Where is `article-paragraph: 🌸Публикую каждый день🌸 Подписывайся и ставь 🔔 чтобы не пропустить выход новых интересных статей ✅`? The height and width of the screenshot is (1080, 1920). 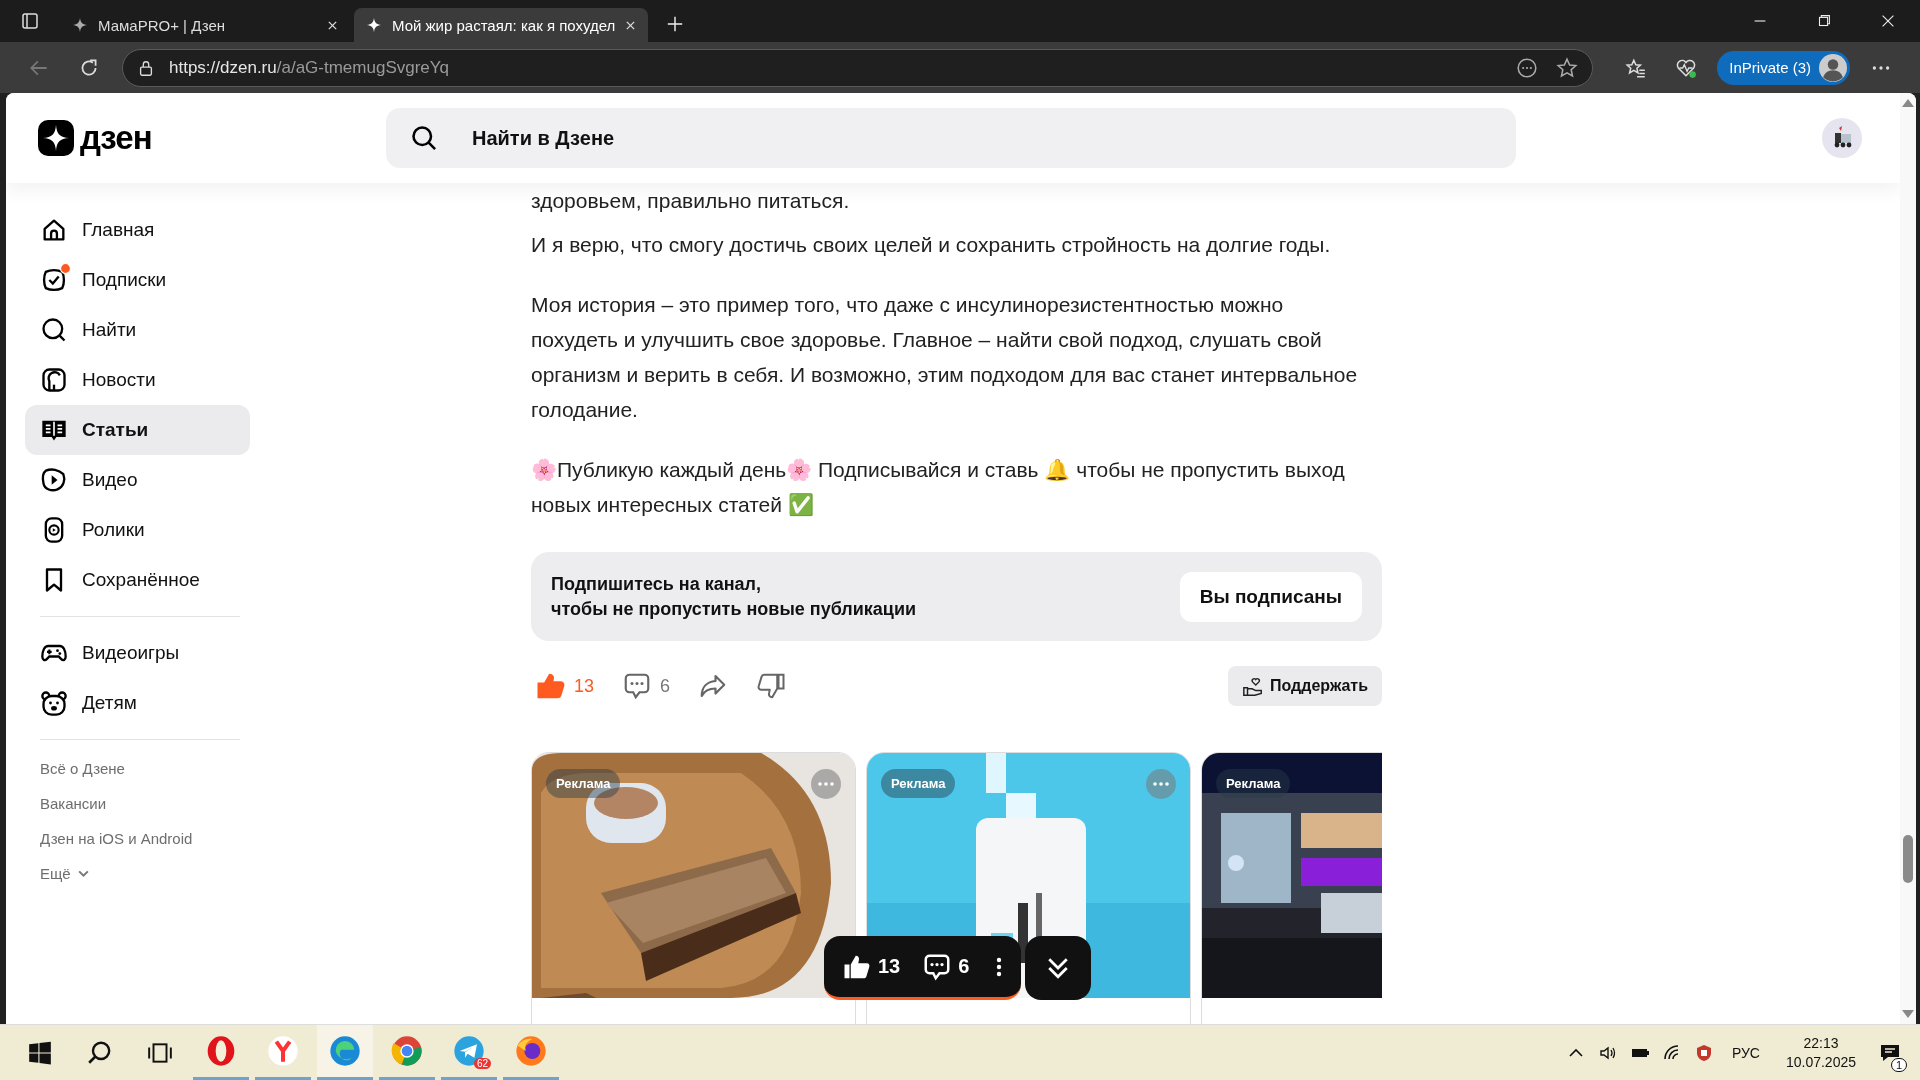 article-paragraph: 🌸Публикую каждый день🌸 Подписывайся и ставь 🔔 чтобы не пропустить выход новых интересных статей ✅ is located at coordinates (938, 487).